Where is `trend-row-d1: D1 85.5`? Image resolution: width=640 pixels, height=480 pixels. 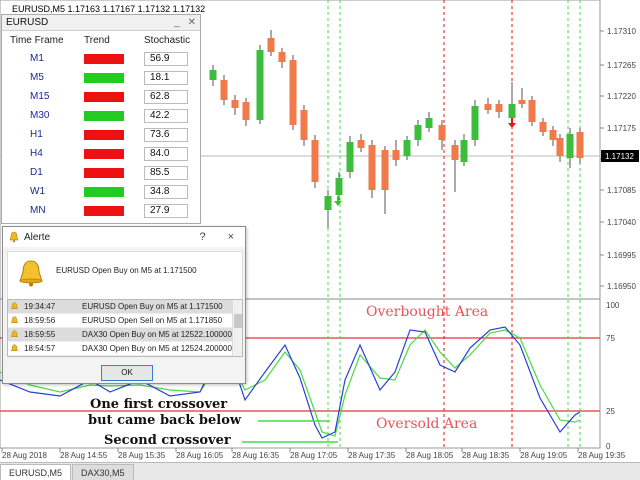
trend-row-d1: D1 85.5 is located at coordinates (101, 172).